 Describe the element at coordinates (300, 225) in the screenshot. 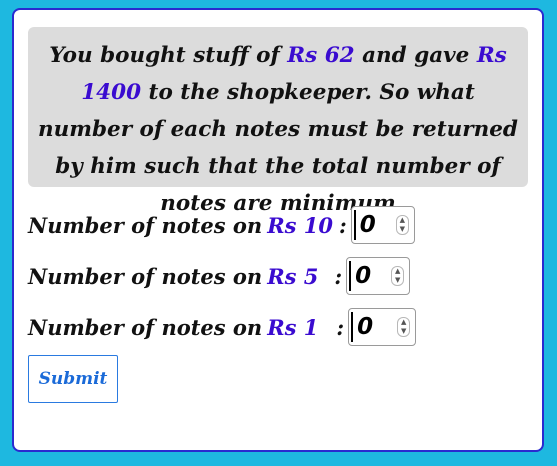

I see `denomination-rs10: Rs 10` at that location.